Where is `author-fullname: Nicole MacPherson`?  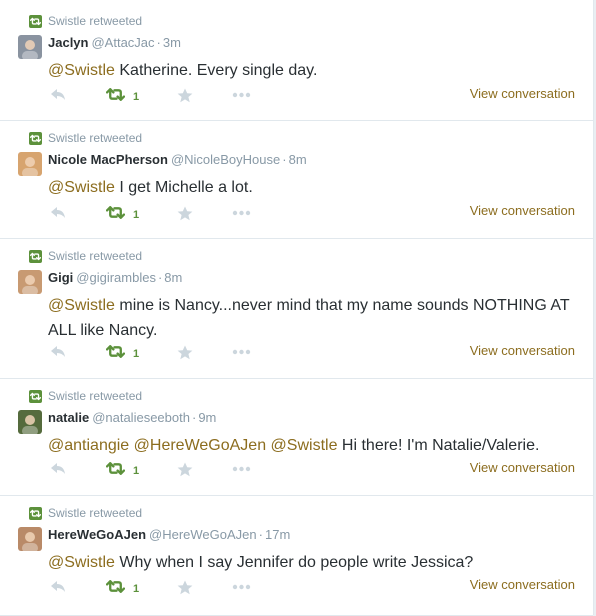
author-fullname: Nicole MacPherson is located at coordinates (108, 159).